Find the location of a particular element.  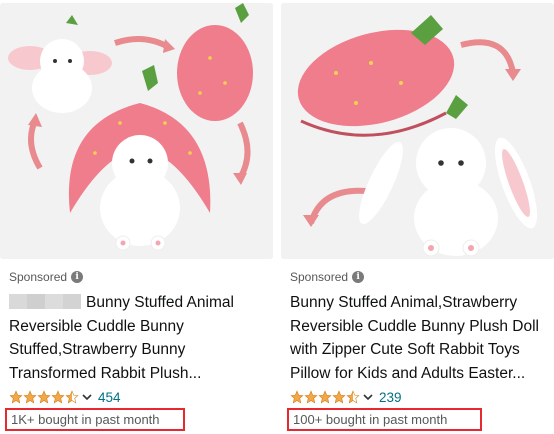

review-count: 239 is located at coordinates (390, 397).